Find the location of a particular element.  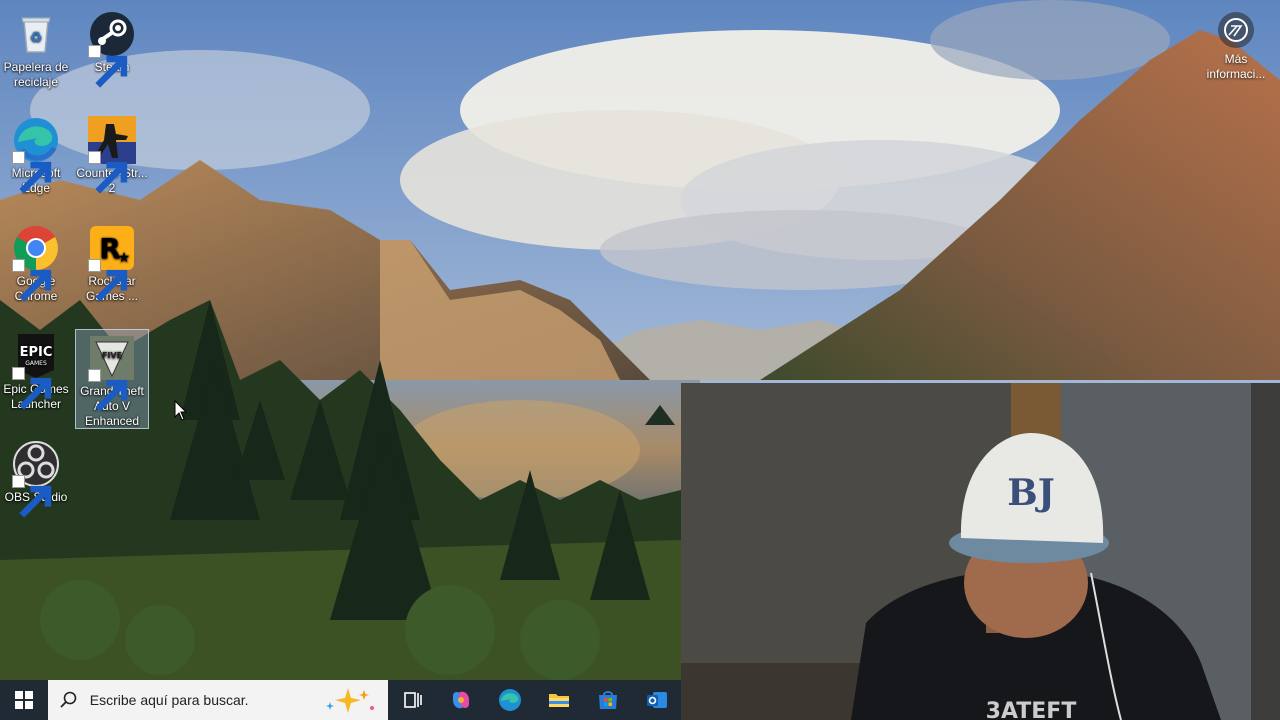

svg-text: FIVE is located at coordinates (112, 355).